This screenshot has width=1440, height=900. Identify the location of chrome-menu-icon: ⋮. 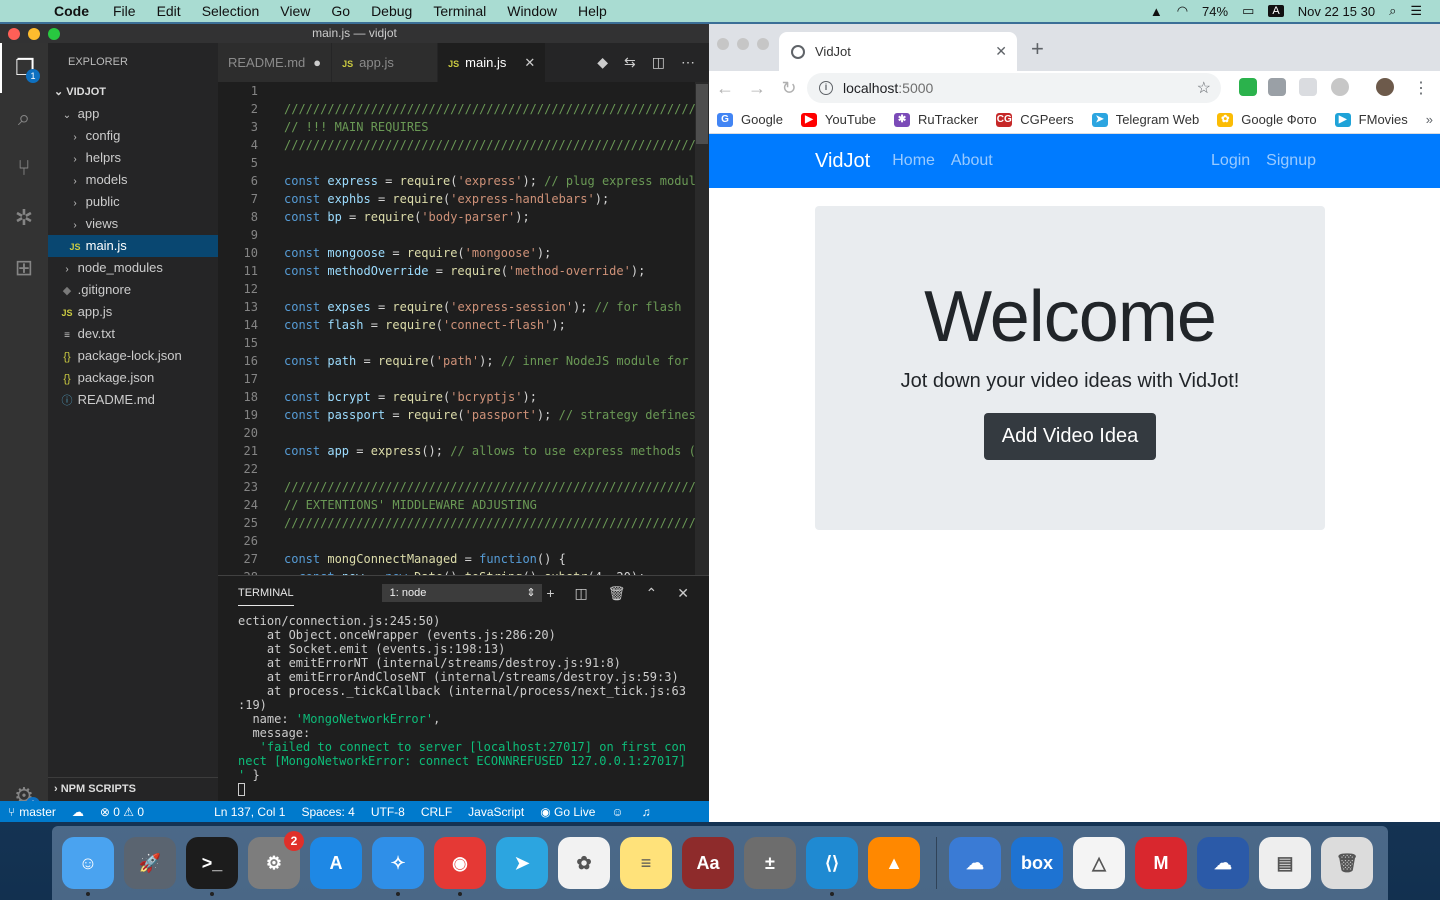
(1421, 88).